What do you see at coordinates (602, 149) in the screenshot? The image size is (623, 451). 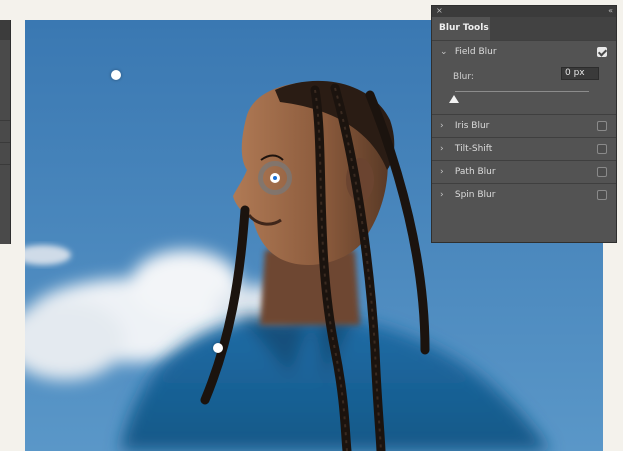 I see `tilt-shift-checkbox` at bounding box center [602, 149].